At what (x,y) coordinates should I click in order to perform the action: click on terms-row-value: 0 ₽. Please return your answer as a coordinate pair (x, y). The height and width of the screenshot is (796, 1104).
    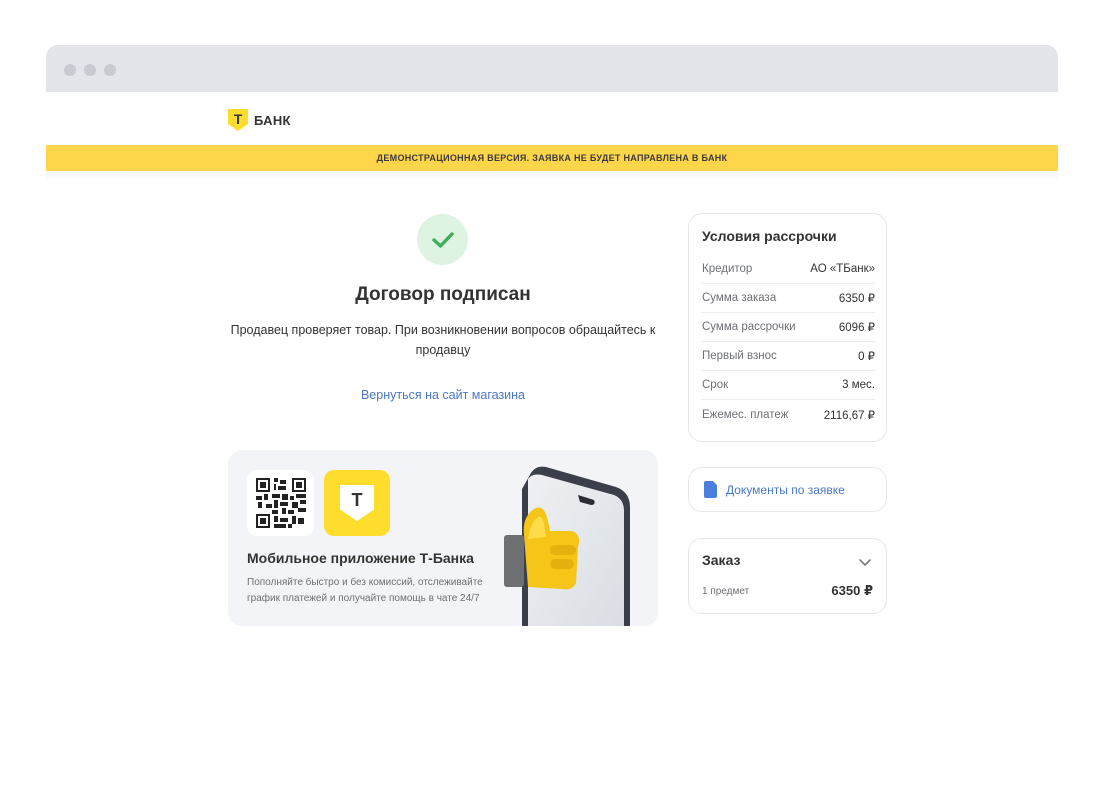
    Looking at the image, I should click on (866, 357).